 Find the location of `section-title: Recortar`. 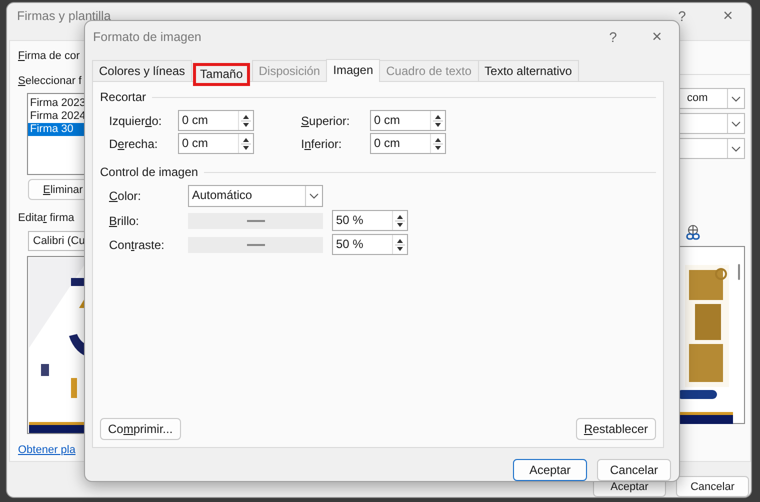

section-title: Recortar is located at coordinates (123, 97).